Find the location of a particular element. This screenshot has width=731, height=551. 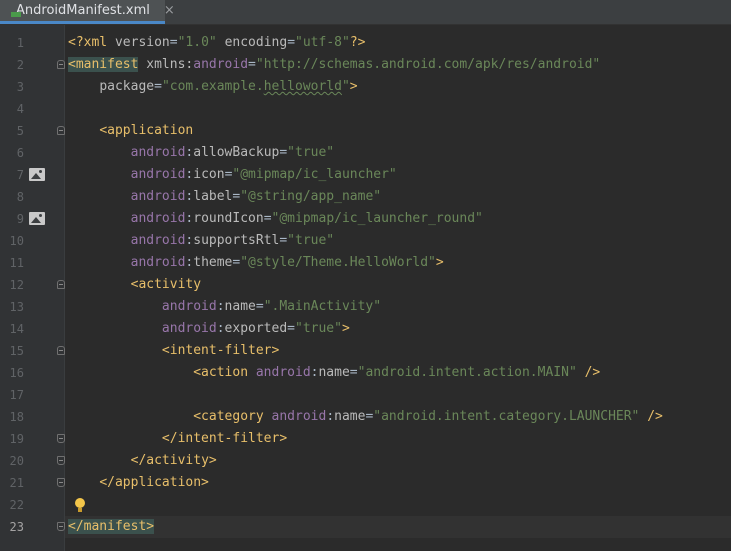

line-number: 16 is located at coordinates (16, 373).